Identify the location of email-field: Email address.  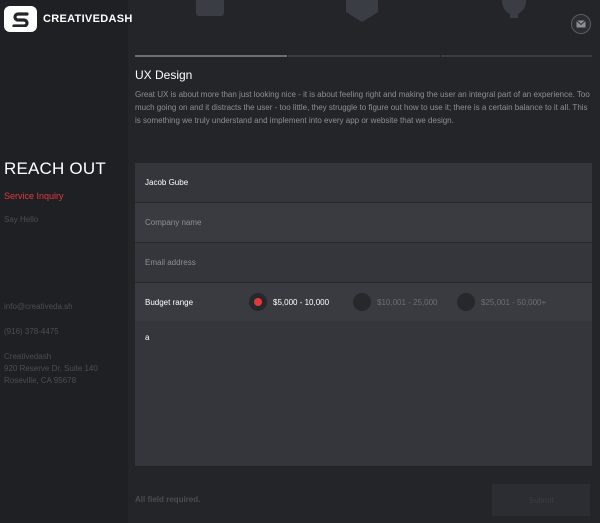
(363, 263).